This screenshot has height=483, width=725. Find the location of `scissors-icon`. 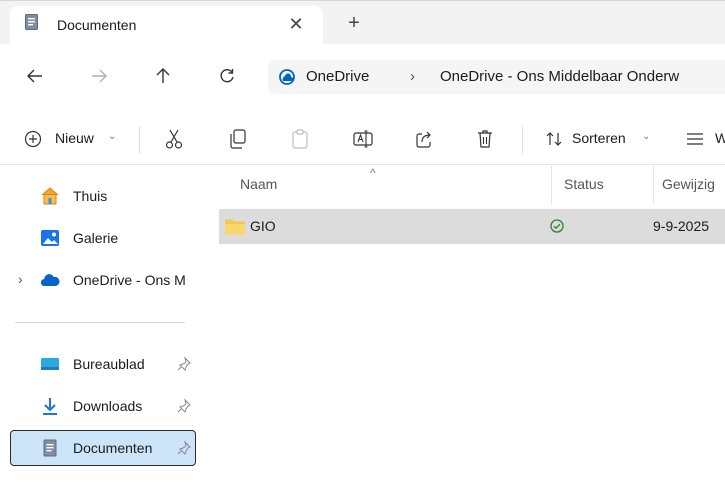

scissors-icon is located at coordinates (174, 139).